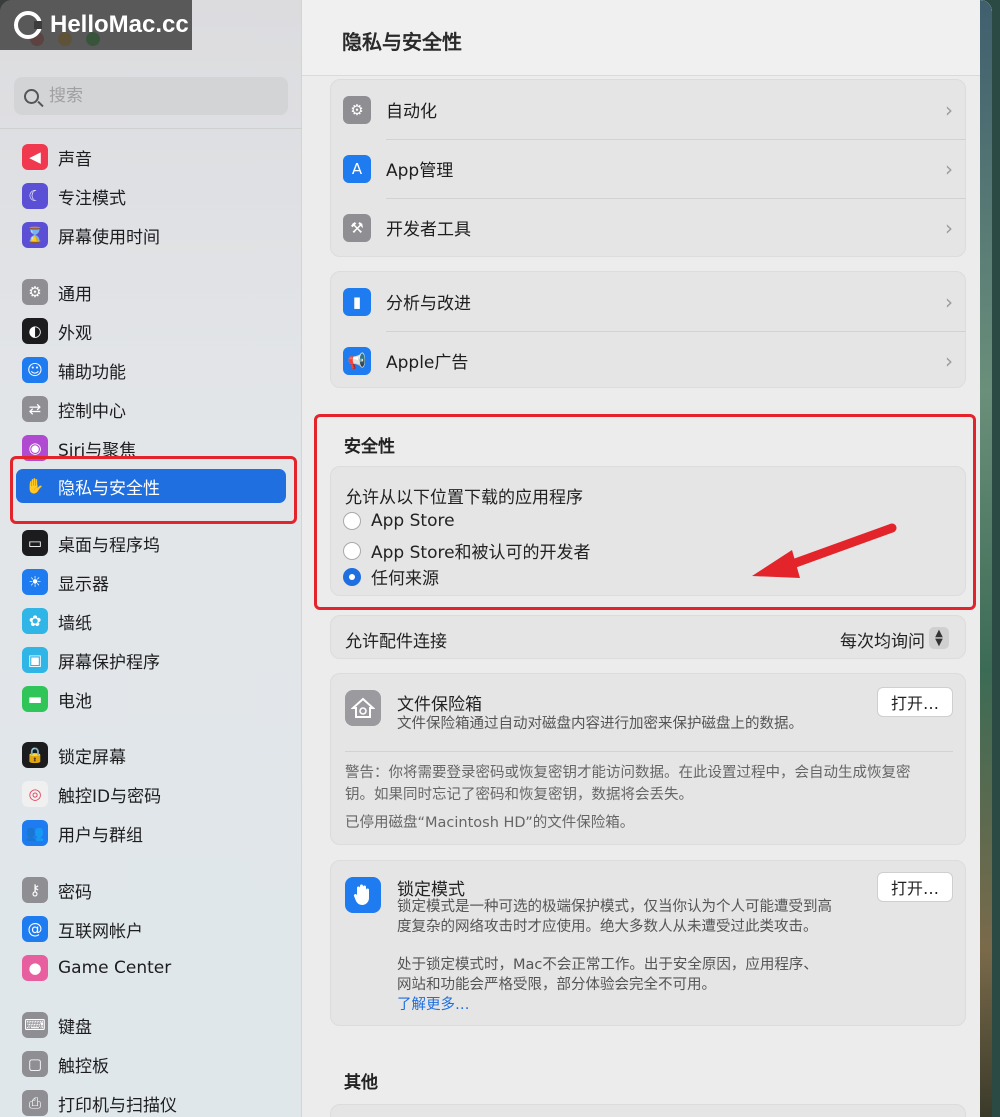  I want to click on sidebar-item-label: 屏幕使用时间, so click(109, 237).